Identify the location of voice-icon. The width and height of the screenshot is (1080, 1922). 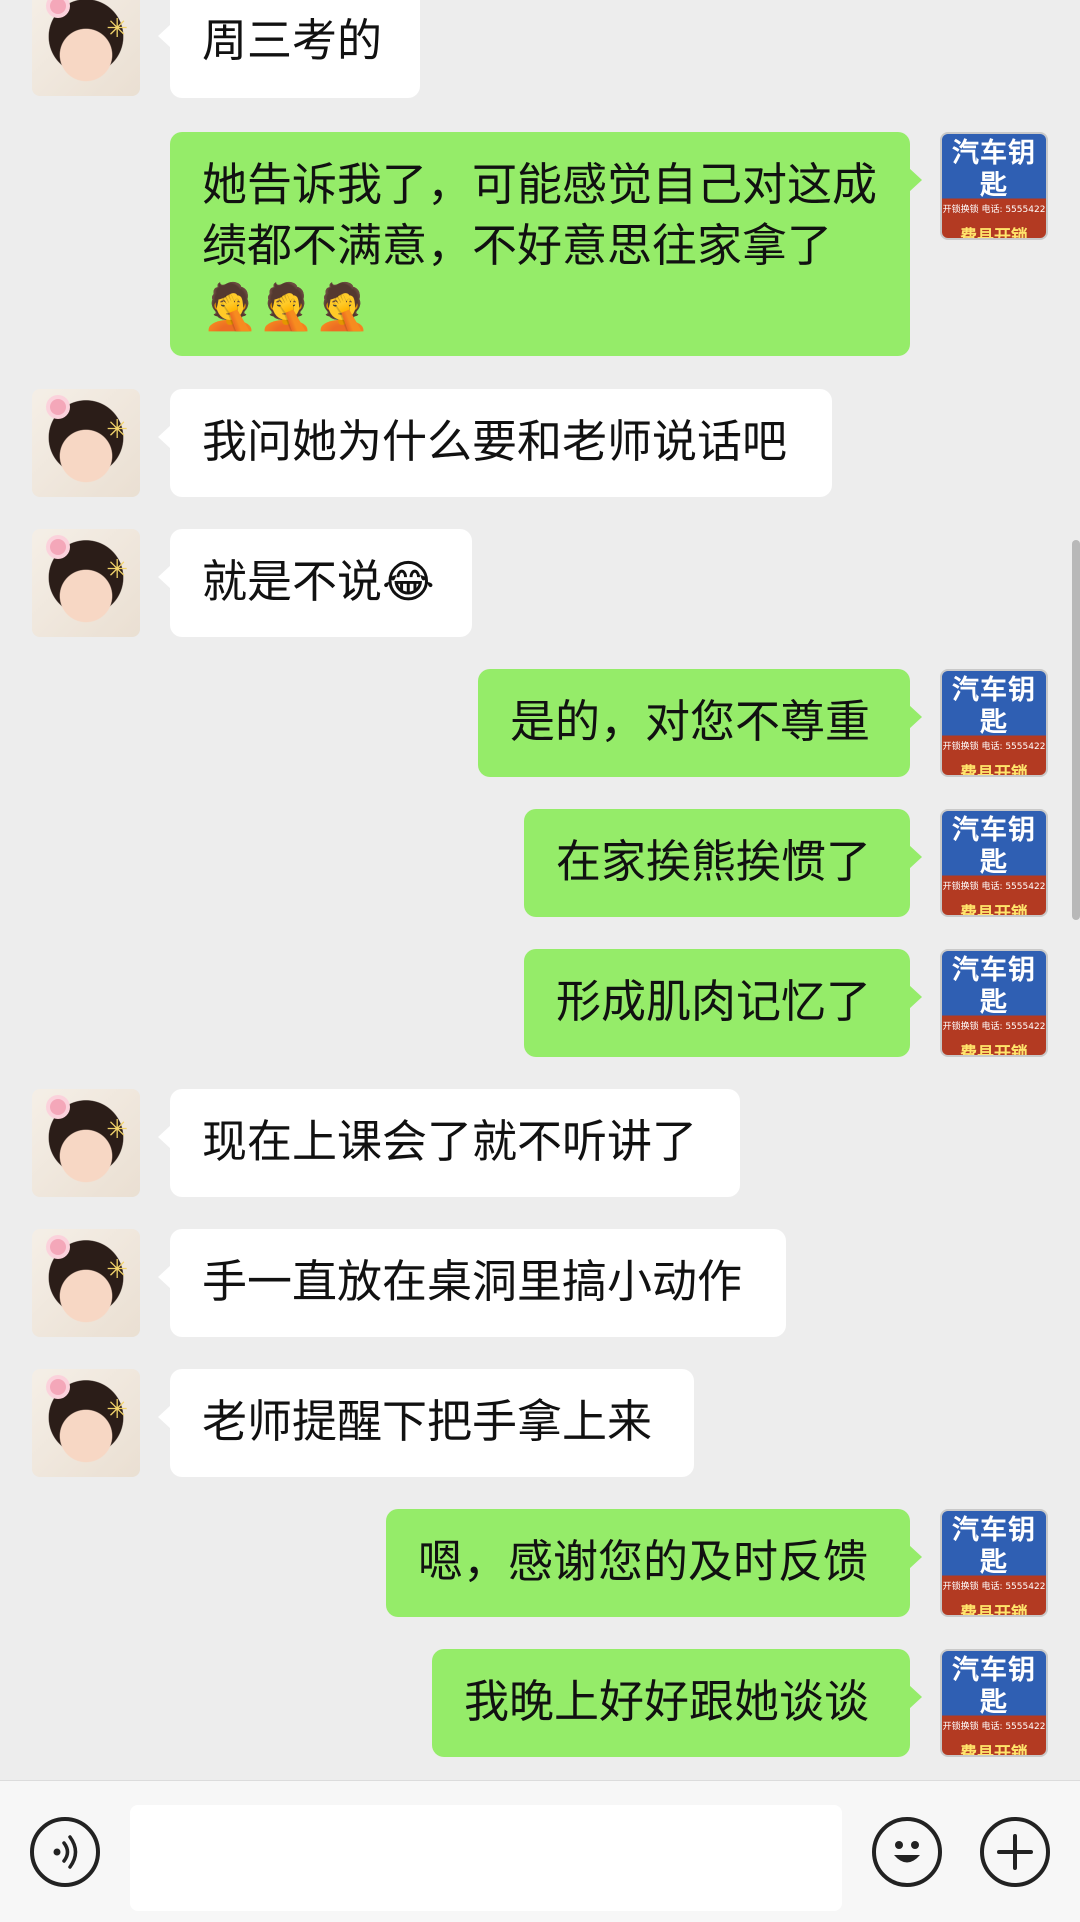
(65, 1852).